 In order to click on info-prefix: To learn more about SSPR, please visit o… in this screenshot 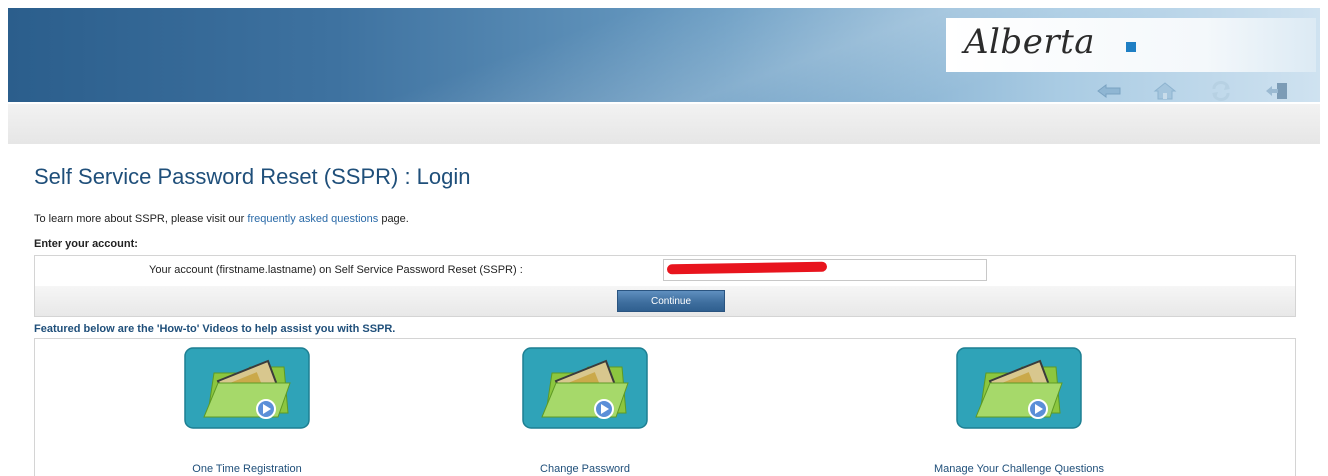, I will do `click(141, 219)`.